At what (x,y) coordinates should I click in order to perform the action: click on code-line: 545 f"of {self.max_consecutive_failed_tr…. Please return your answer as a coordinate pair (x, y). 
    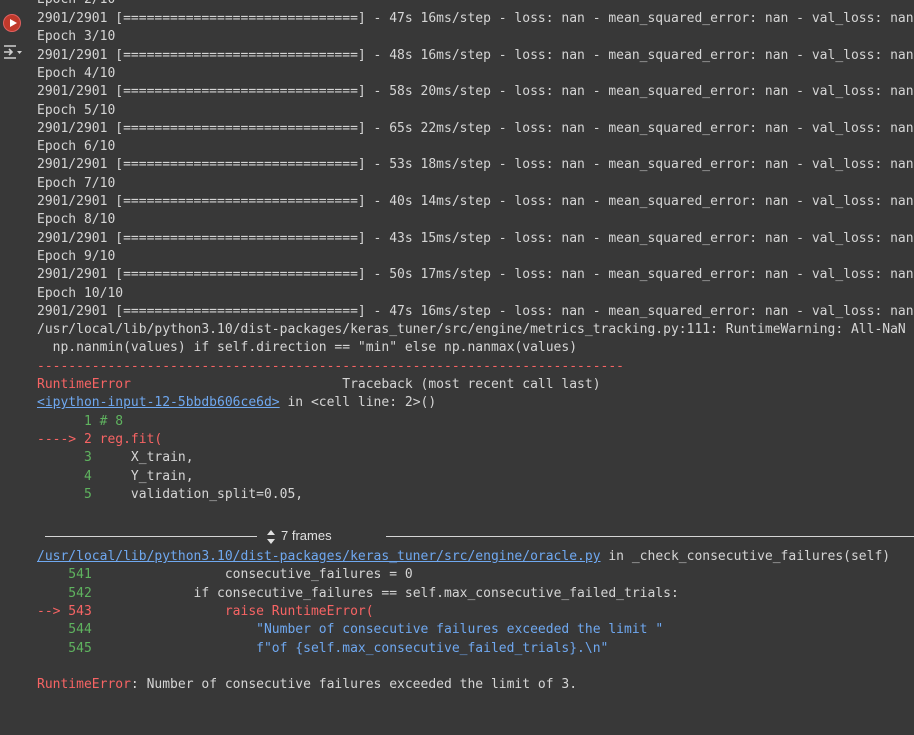
    Looking at the image, I should click on (322, 649).